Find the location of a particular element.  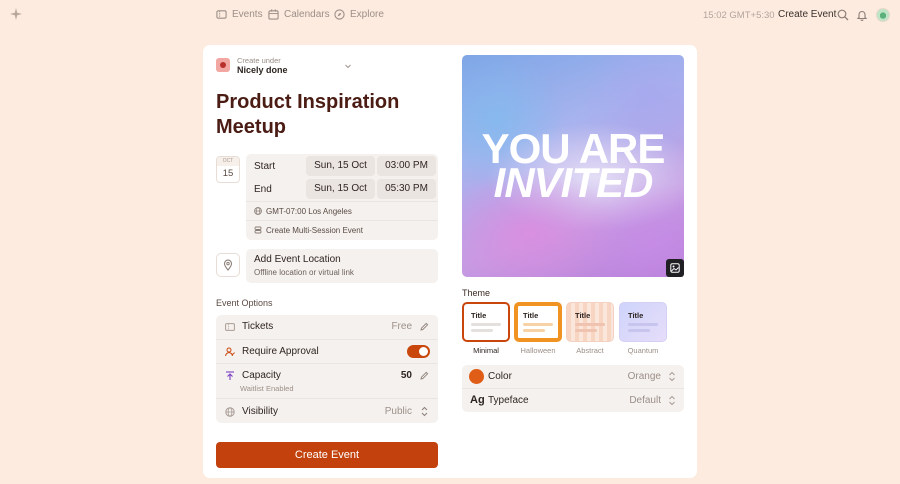

timezone-row: GMT-07:00 Los Angeles is located at coordinates (342, 210).